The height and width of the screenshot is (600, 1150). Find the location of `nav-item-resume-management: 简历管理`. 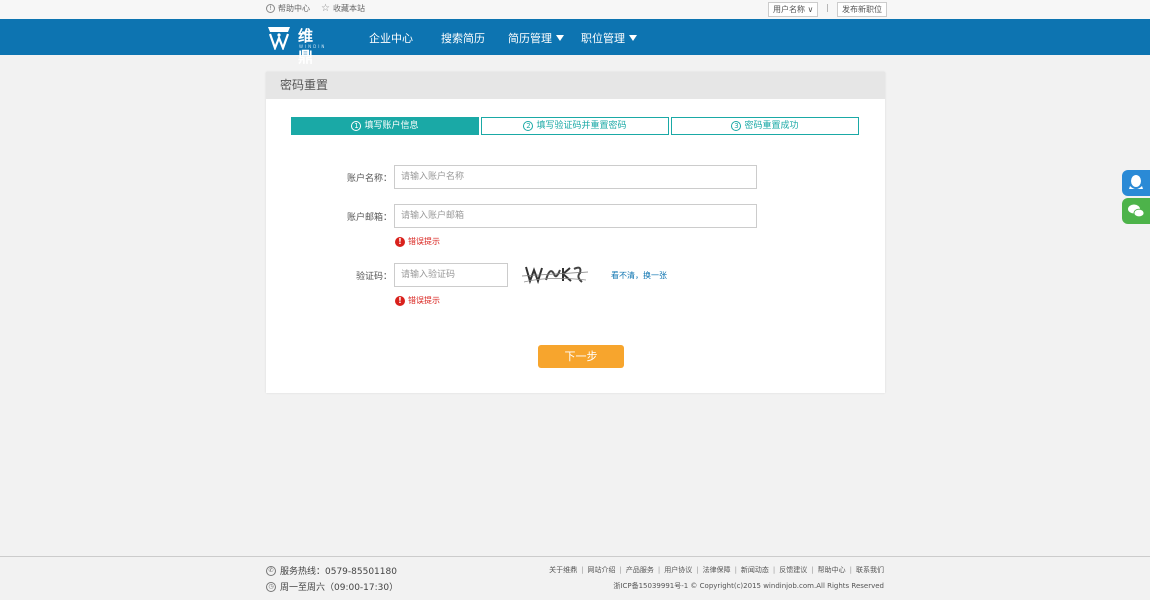

nav-item-resume-management: 简历管理 is located at coordinates (536, 38).